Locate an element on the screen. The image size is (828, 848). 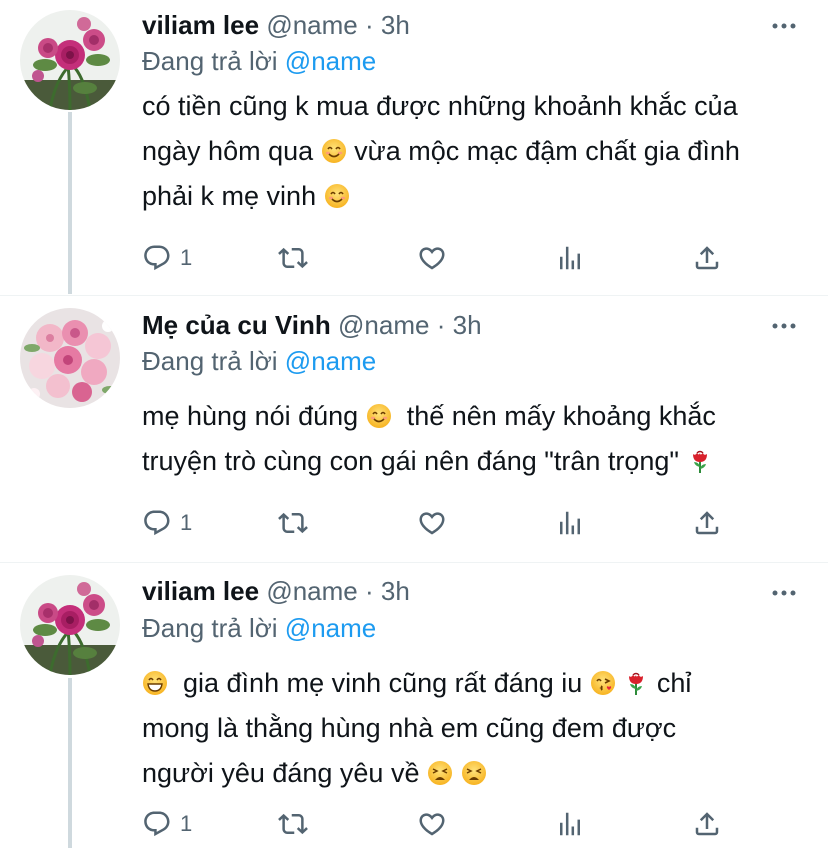
tweet-text-line: chỉ is located at coordinates (674, 683).